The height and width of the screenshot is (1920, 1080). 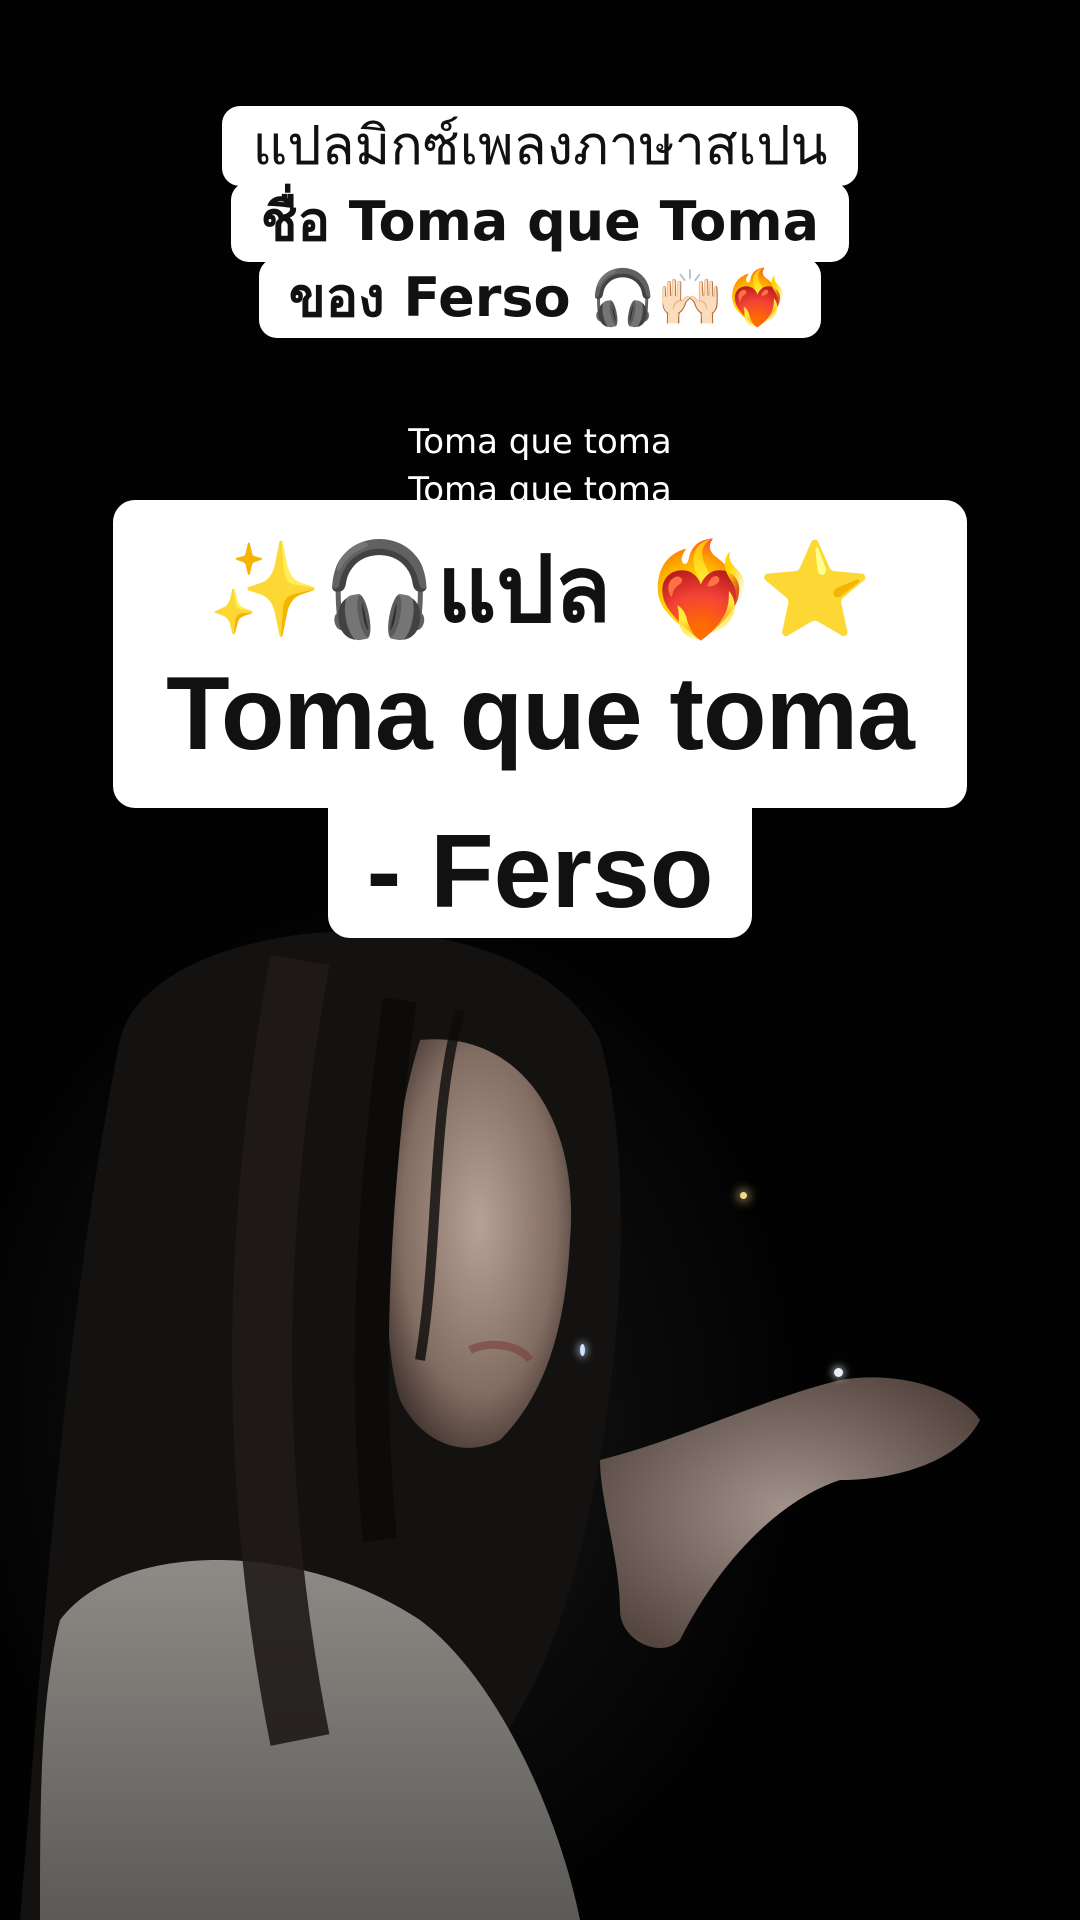 I want to click on caption-line-1: แปลมิกซ์เพลงภาษาสเปน, so click(x=540, y=146).